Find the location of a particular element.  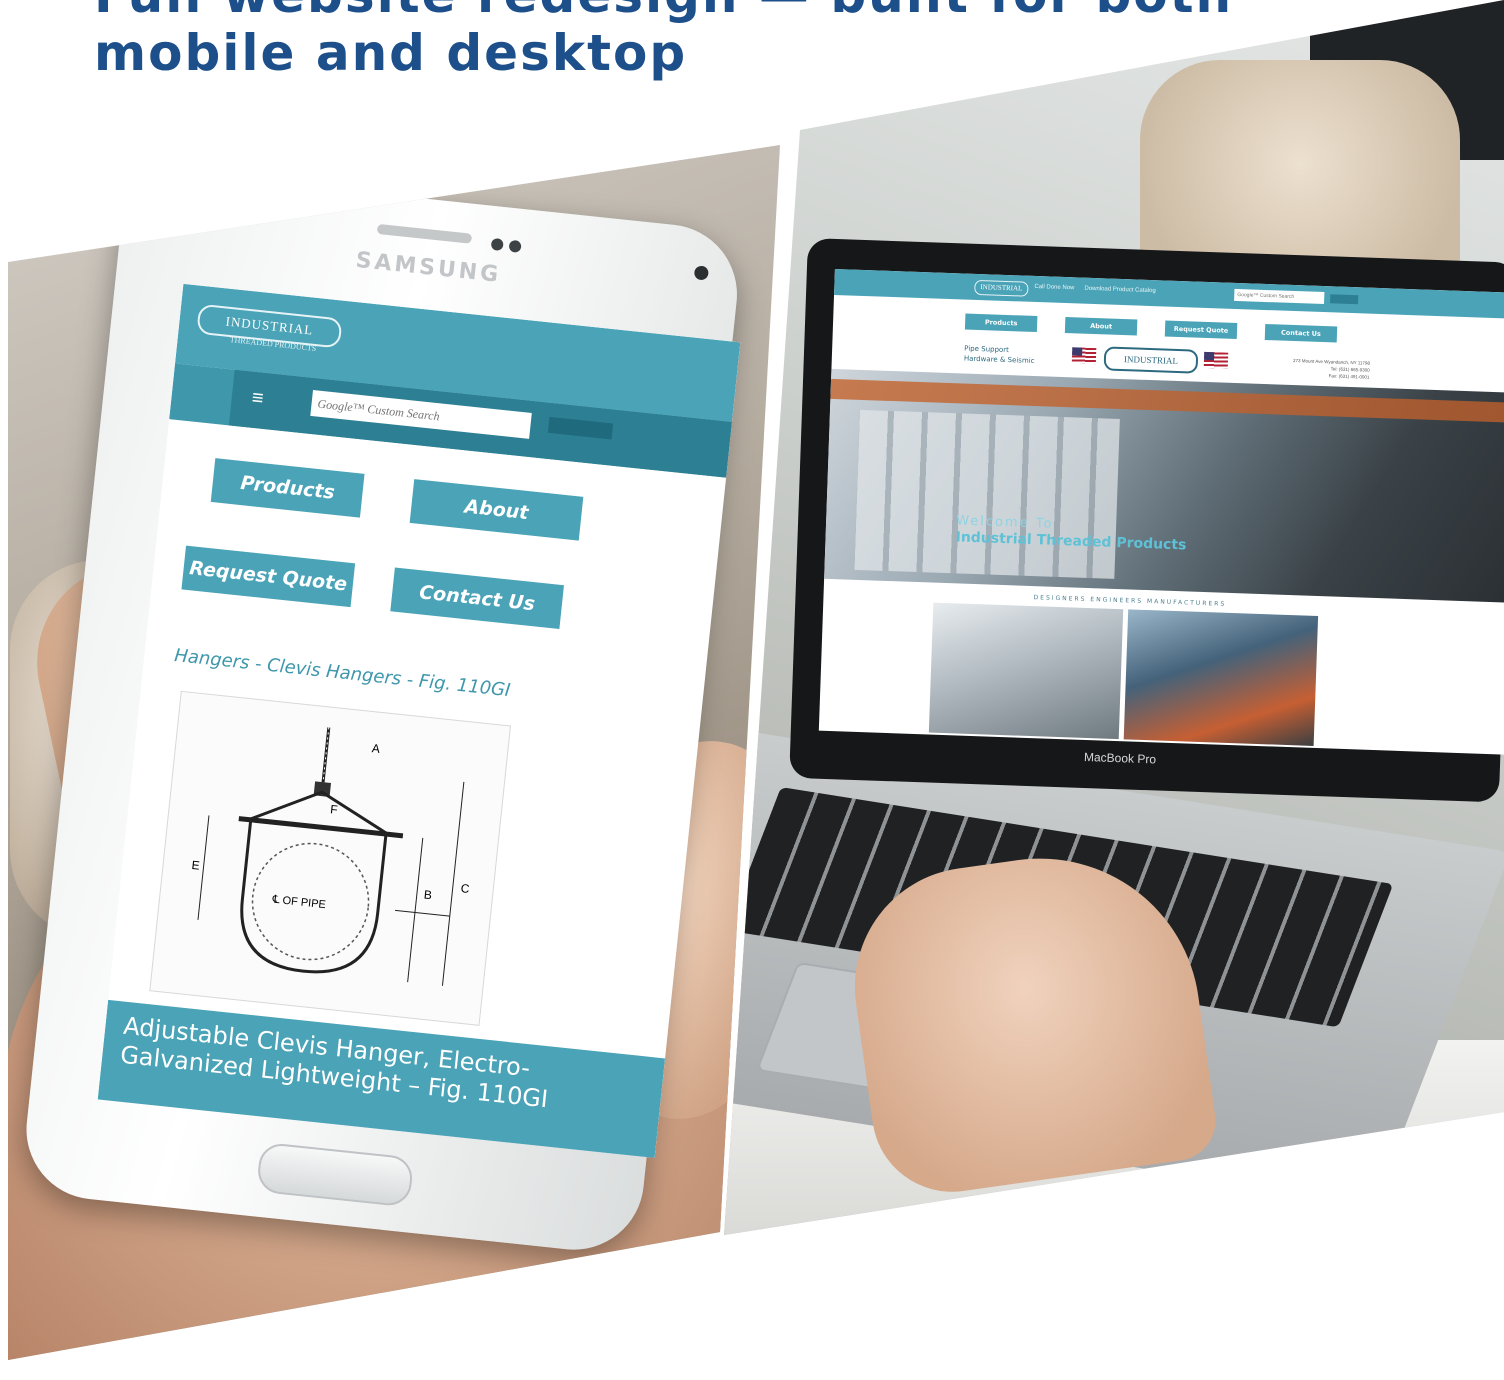

request-quote-button: Request Quote is located at coordinates (268, 576).